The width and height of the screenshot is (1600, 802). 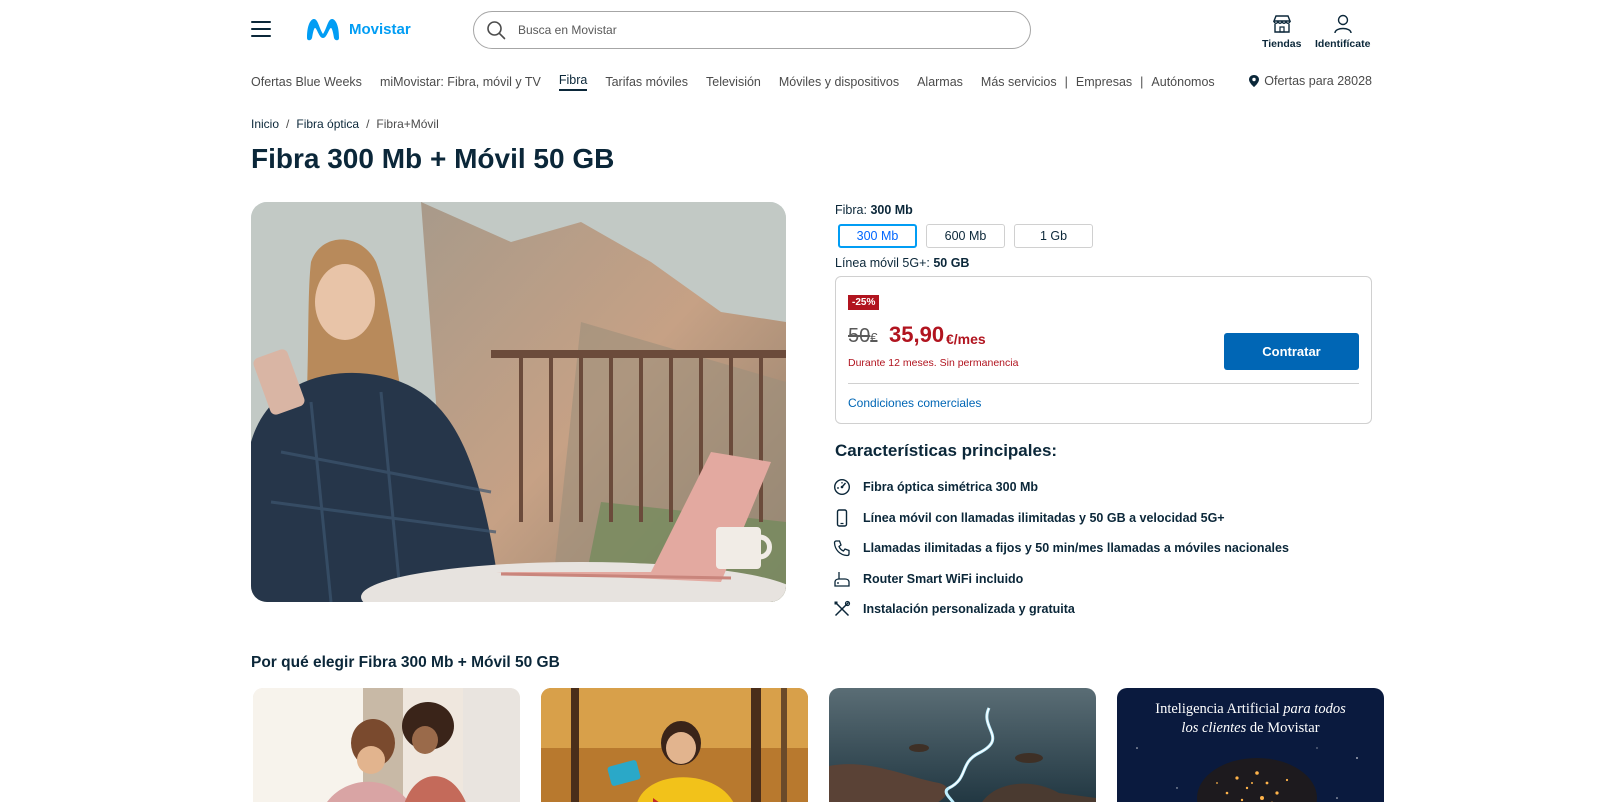 I want to click on movistar-logo: Movistar, so click(x=358, y=29).